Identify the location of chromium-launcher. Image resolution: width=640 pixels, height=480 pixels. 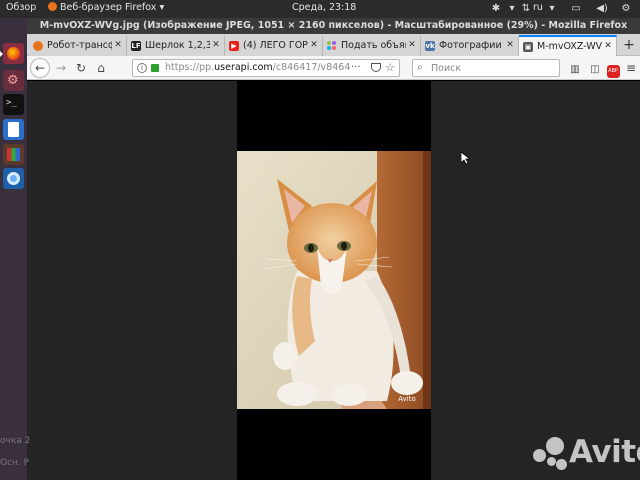
(13, 178).